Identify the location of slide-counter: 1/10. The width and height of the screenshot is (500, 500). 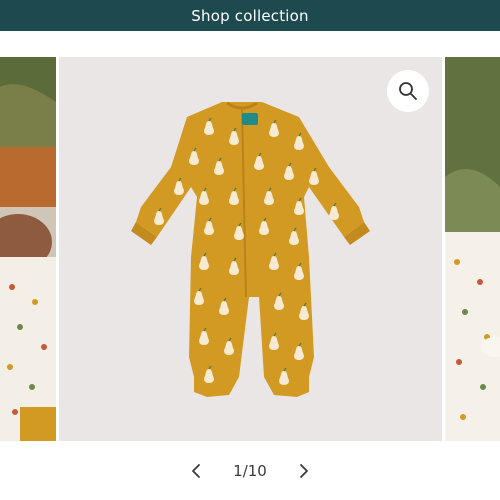
(250, 471).